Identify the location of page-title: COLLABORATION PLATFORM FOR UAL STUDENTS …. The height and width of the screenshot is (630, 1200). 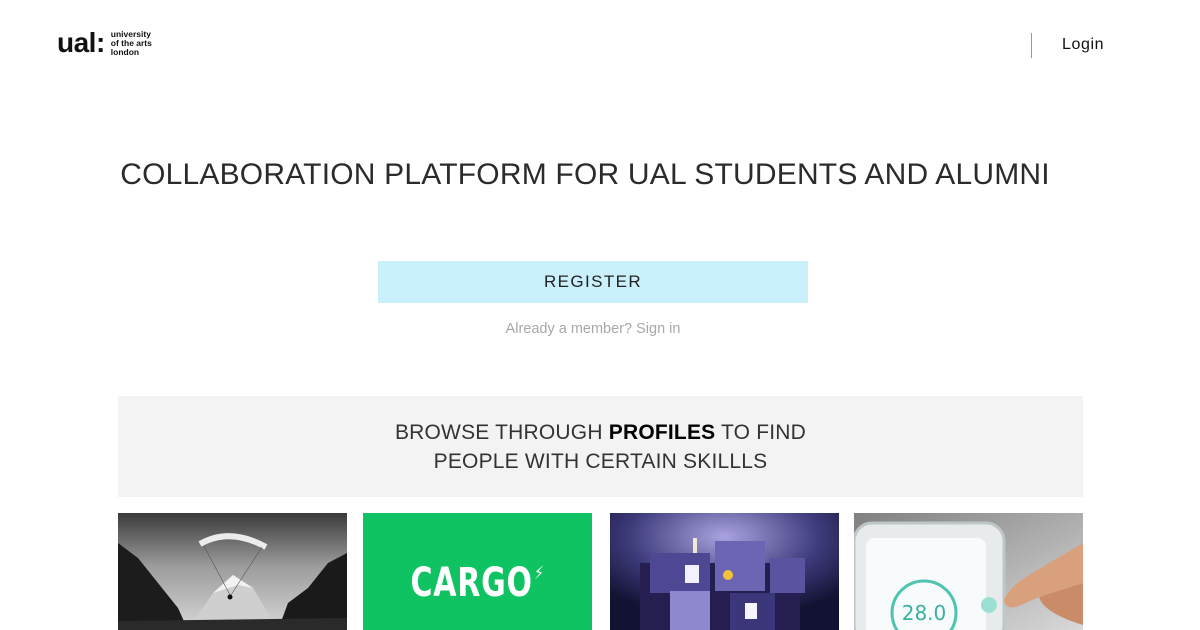
(585, 174).